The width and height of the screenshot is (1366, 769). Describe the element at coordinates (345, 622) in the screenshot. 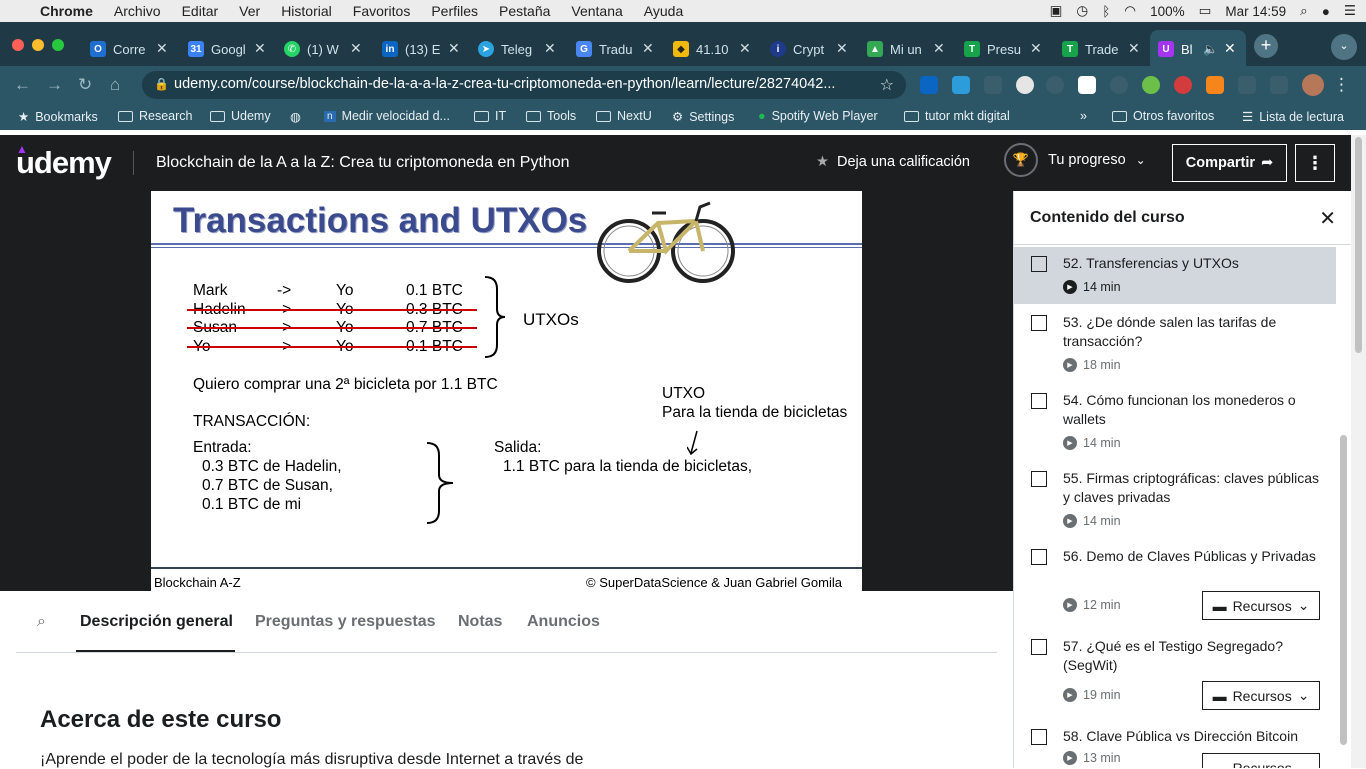

I see `tab-preguntas: Preguntas y respuestas` at that location.